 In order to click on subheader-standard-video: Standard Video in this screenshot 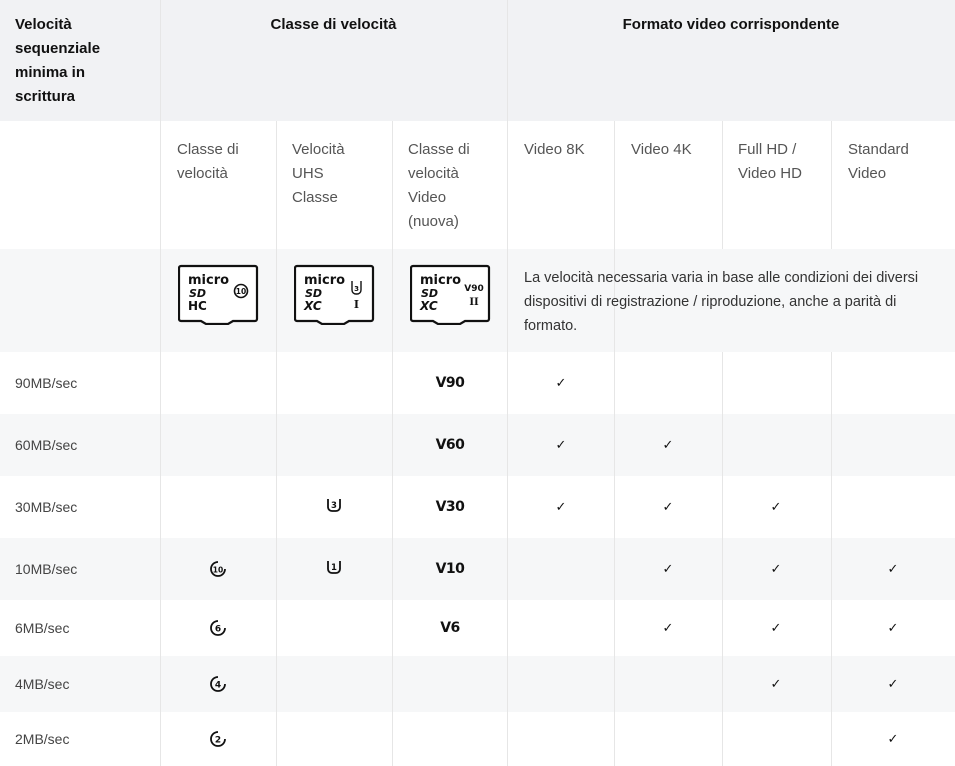, I will do `click(878, 161)`.